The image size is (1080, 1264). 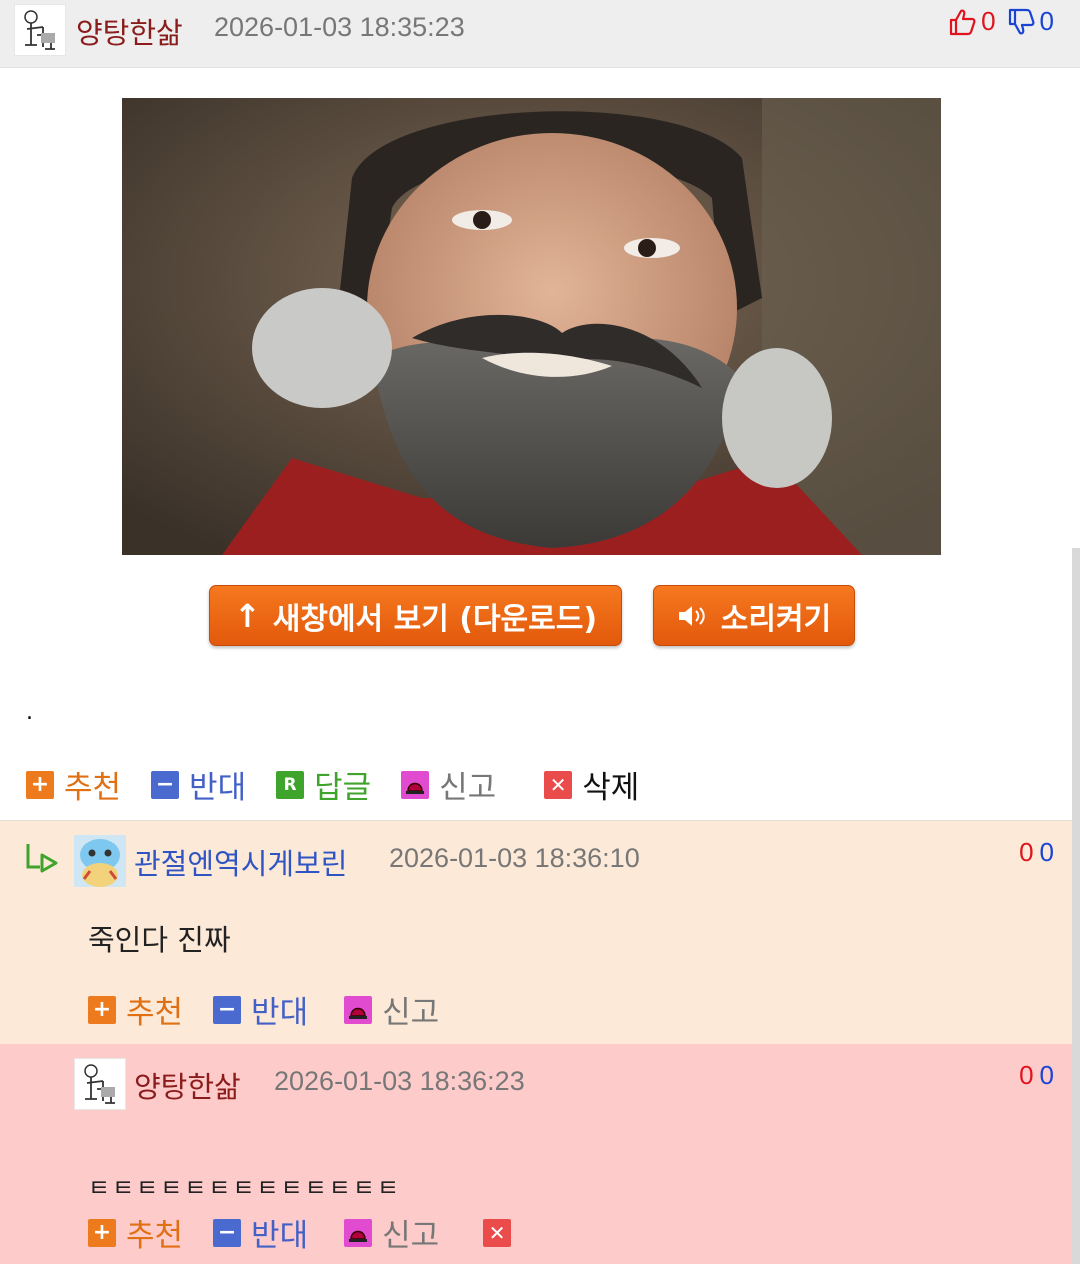 What do you see at coordinates (247, 615) in the screenshot?
I see `arrow-up-icon: ↑` at bounding box center [247, 615].